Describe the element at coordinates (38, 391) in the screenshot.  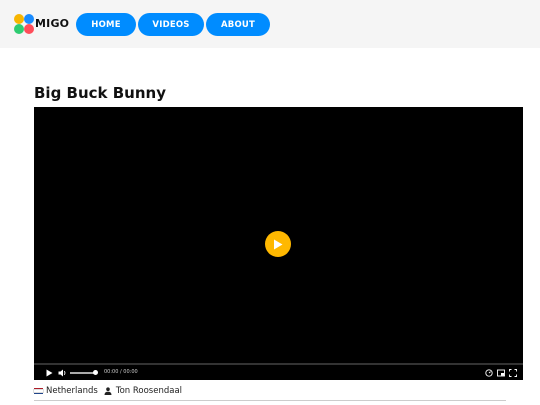
I see `netherlands-flag-icon` at that location.